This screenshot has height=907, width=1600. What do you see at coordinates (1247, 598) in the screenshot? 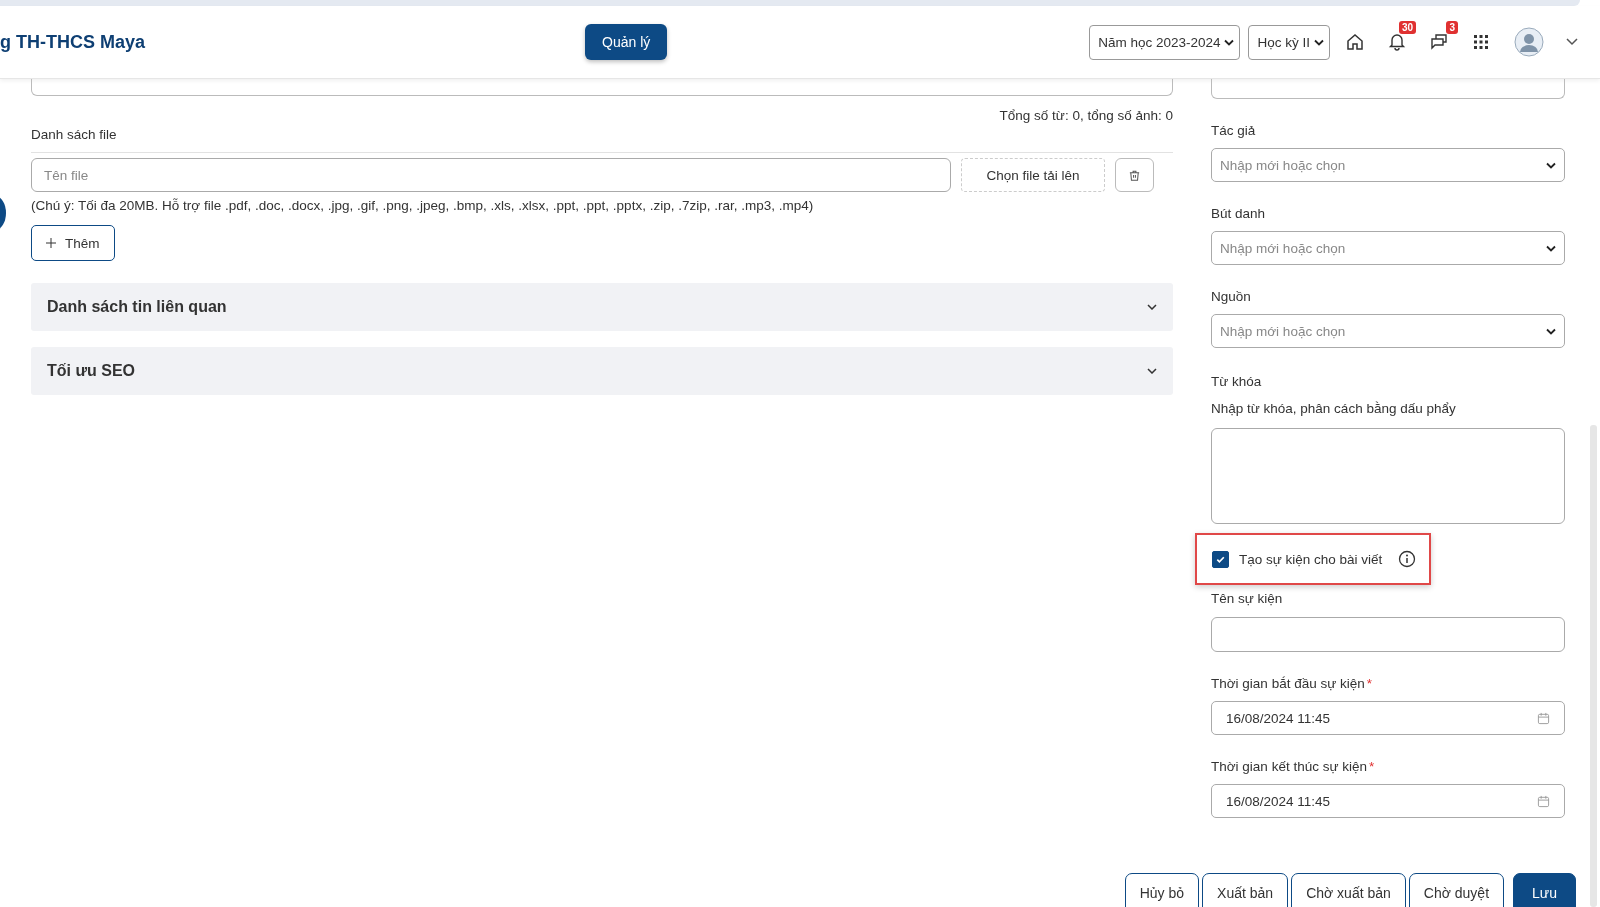
I see `field-label: Tên sự kiện` at bounding box center [1247, 598].